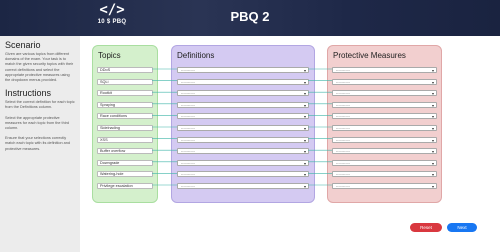 Image resolution: width=500 pixels, height=252 pixels. What do you see at coordinates (125, 70) in the screenshot?
I see `topic-item: DDoS` at bounding box center [125, 70].